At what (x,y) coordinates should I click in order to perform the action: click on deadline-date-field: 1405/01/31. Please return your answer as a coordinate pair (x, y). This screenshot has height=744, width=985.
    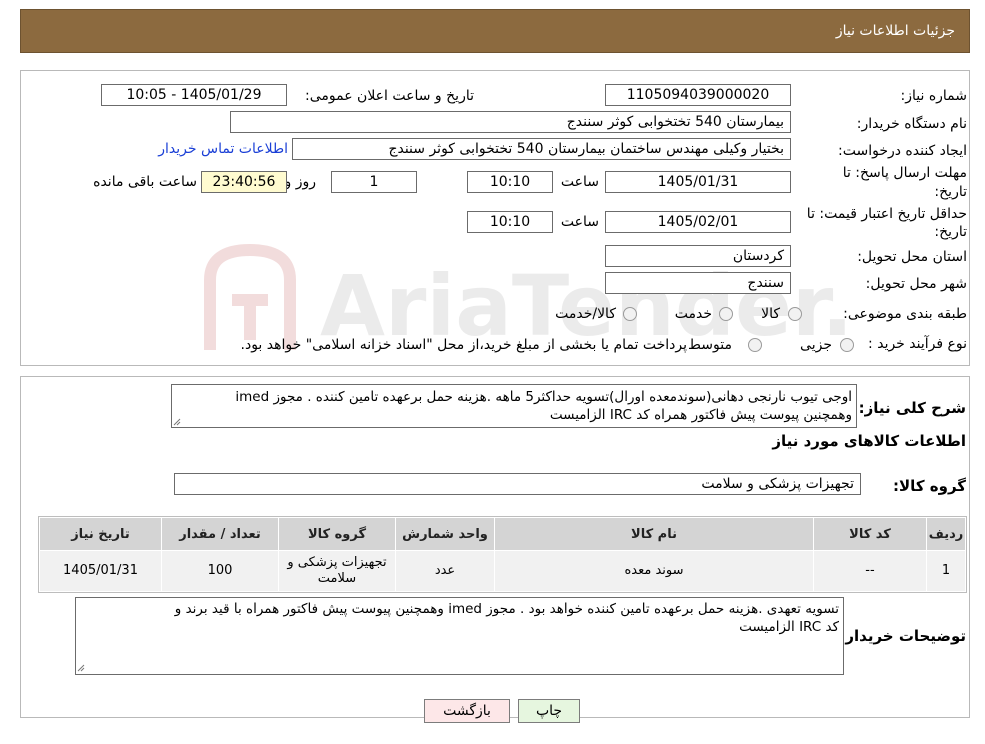
    Looking at the image, I should click on (698, 182).